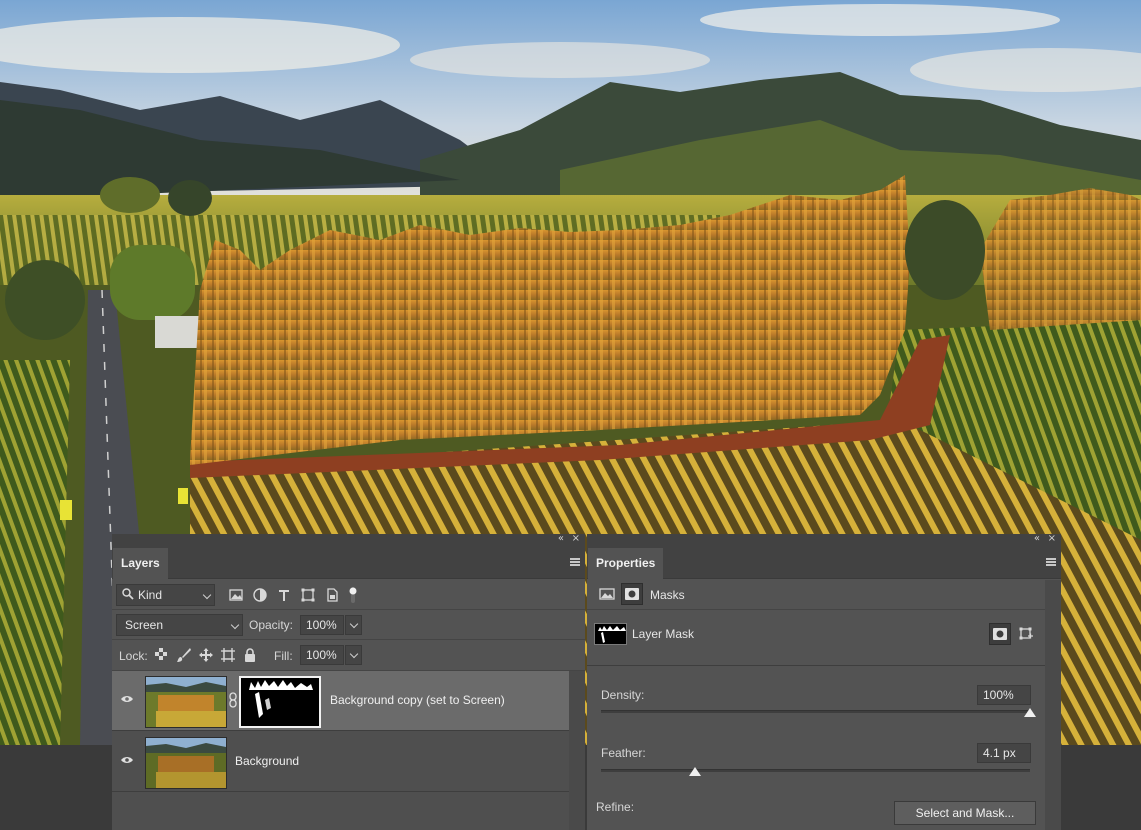 The width and height of the screenshot is (1141, 830). Describe the element at coordinates (815, 711) in the screenshot. I see `density-slider-track` at that location.